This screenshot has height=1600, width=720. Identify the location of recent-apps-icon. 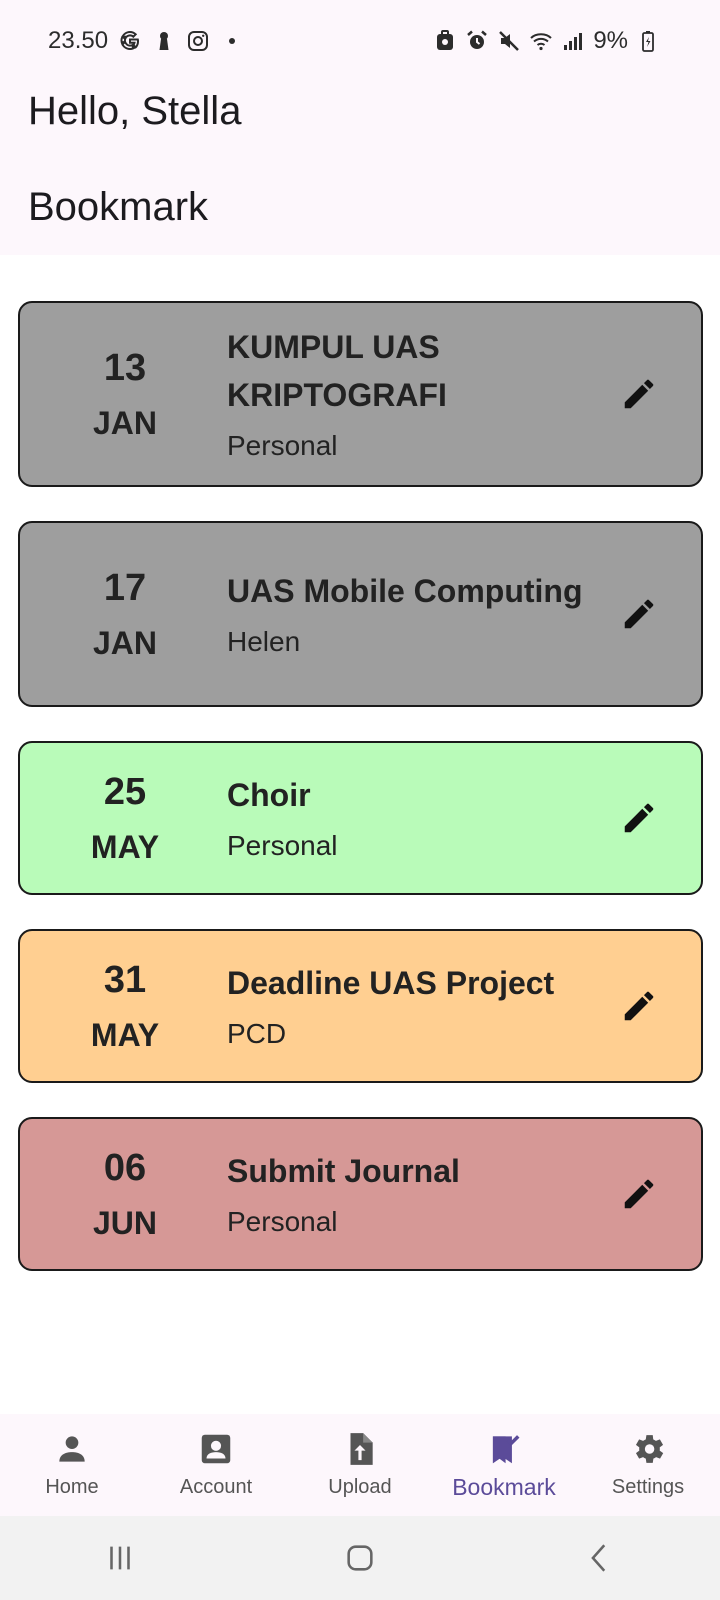
(120, 1558).